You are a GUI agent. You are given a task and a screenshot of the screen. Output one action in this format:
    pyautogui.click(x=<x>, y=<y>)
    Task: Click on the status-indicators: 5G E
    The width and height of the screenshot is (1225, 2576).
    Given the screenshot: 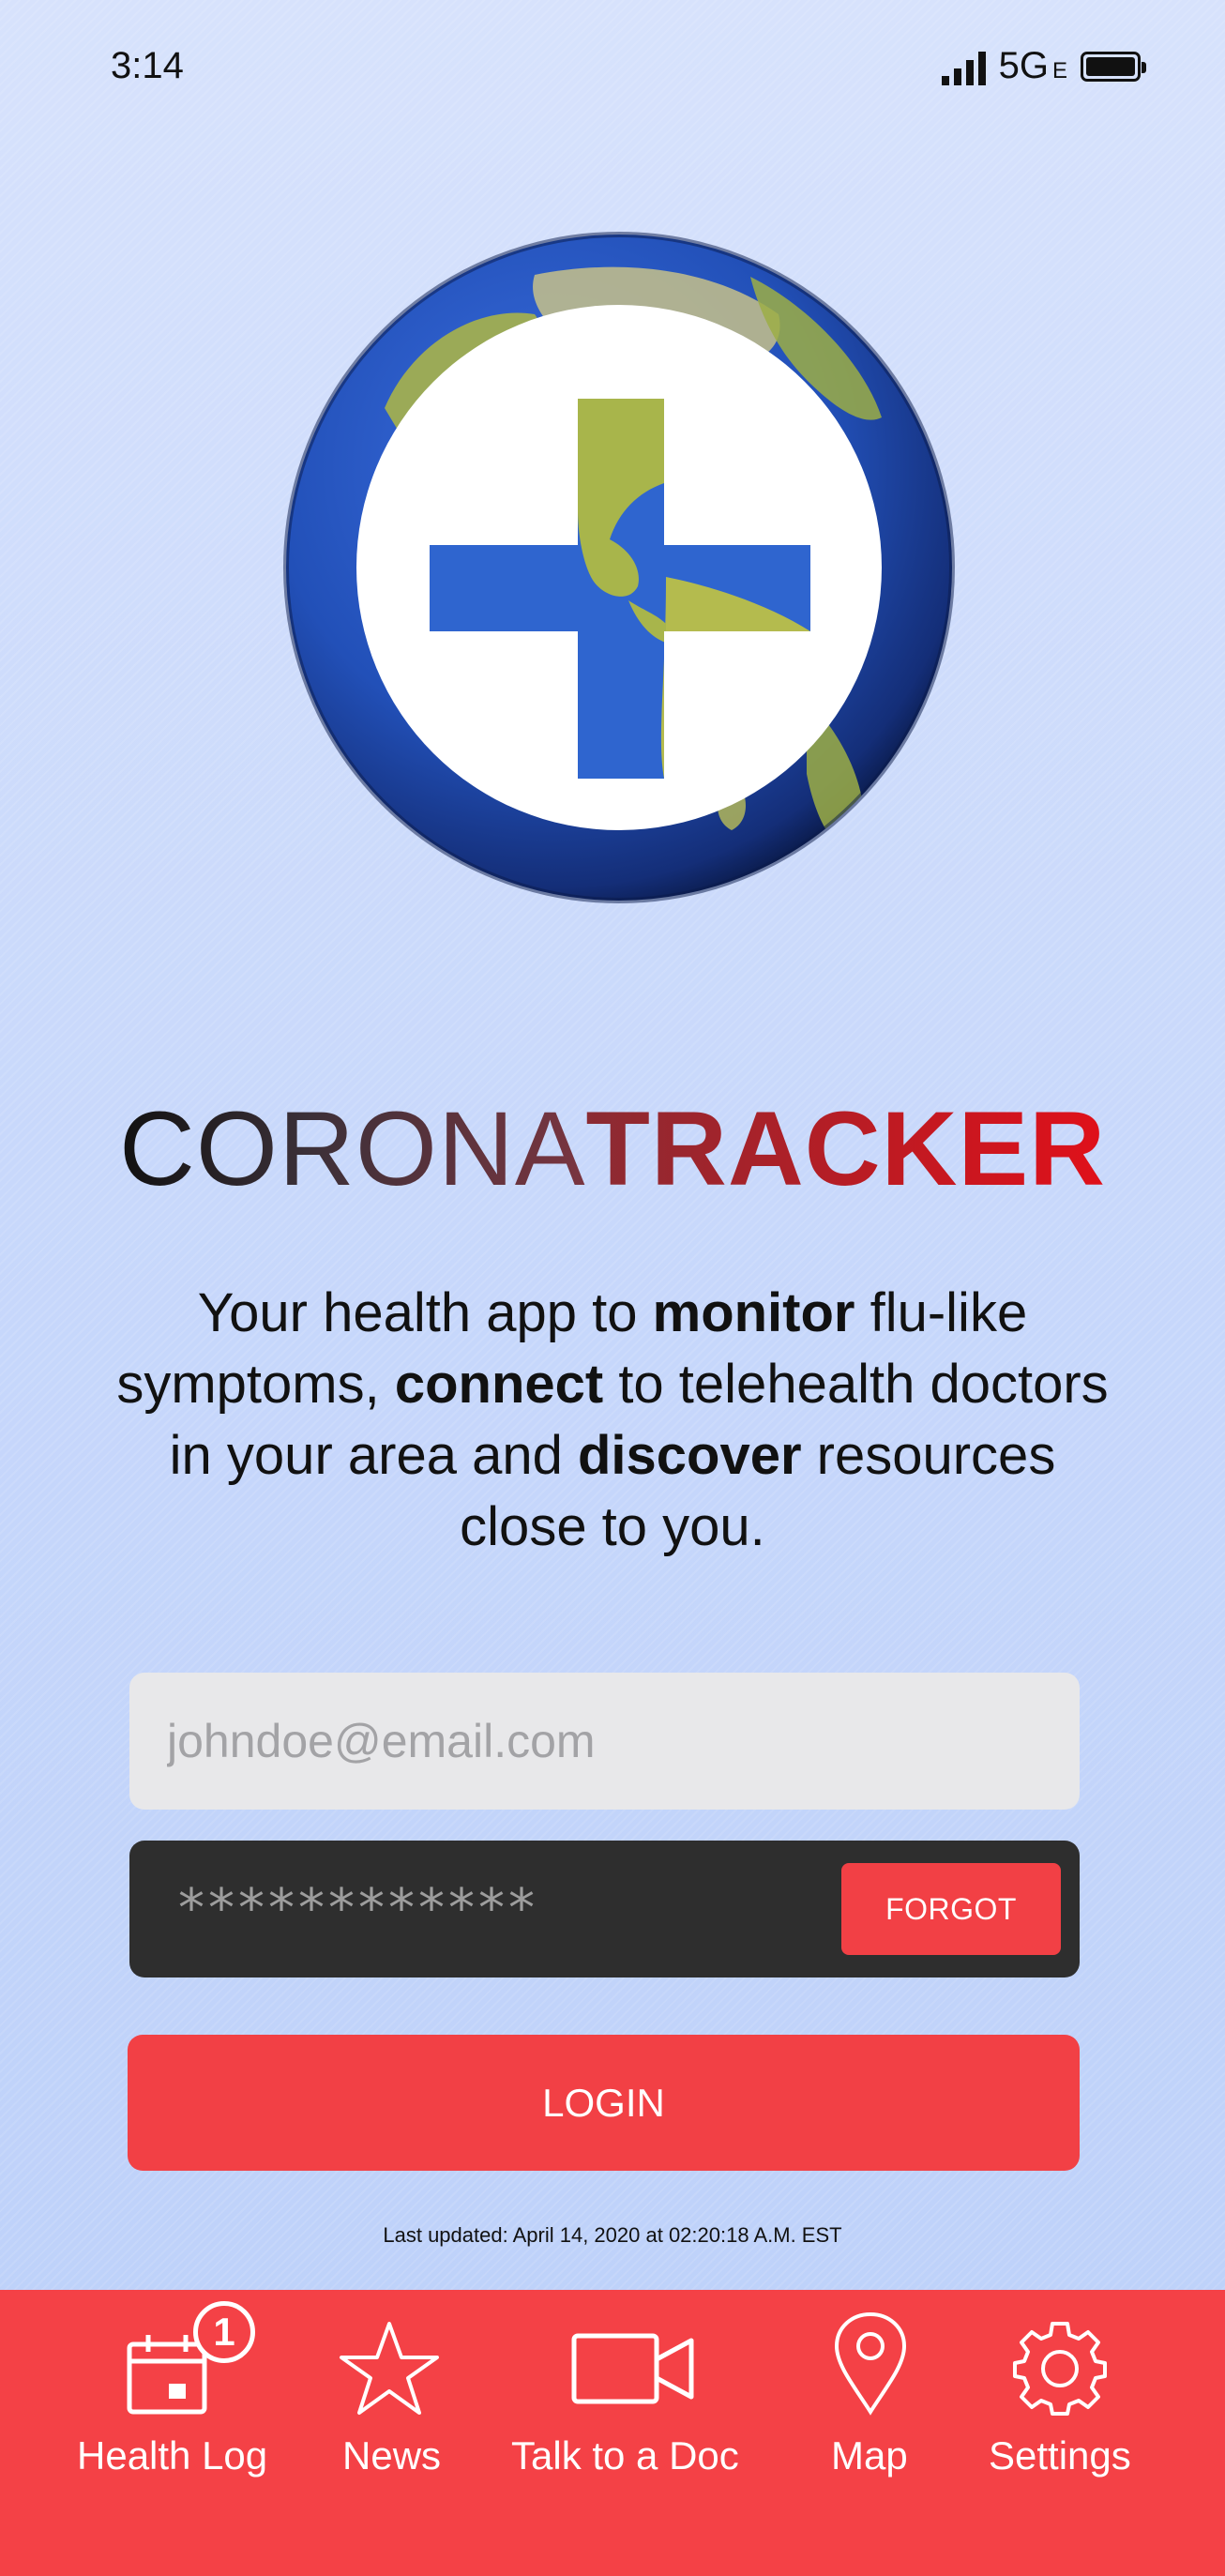 What is the action you would take?
    pyautogui.click(x=1043, y=66)
    